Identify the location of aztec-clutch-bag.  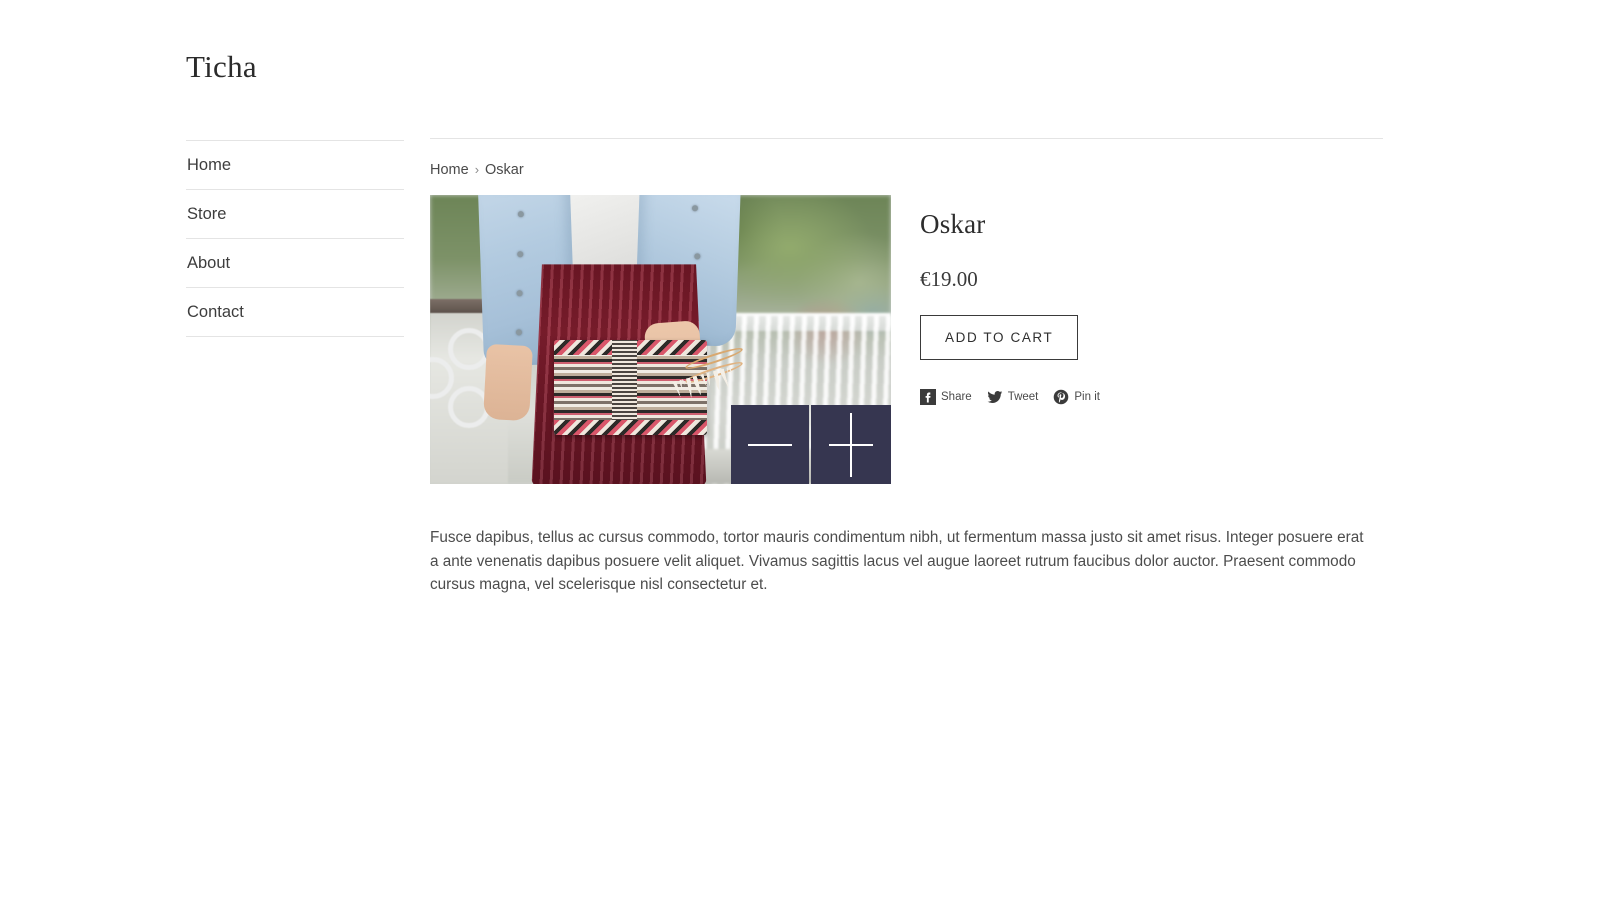
(630, 387).